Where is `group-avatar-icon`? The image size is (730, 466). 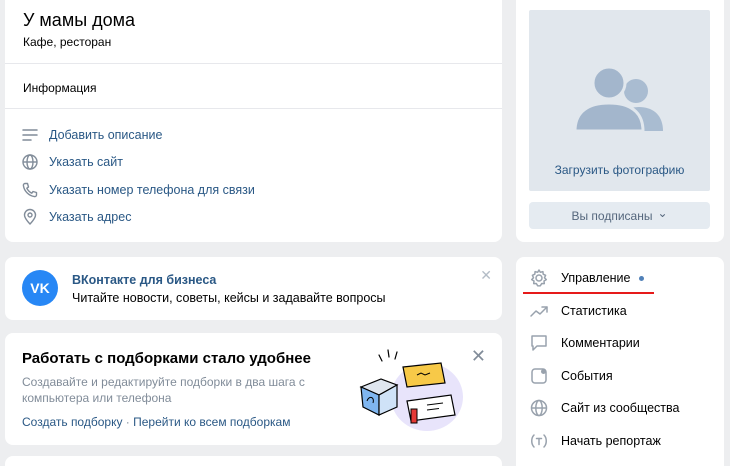 group-avatar-icon is located at coordinates (618, 99).